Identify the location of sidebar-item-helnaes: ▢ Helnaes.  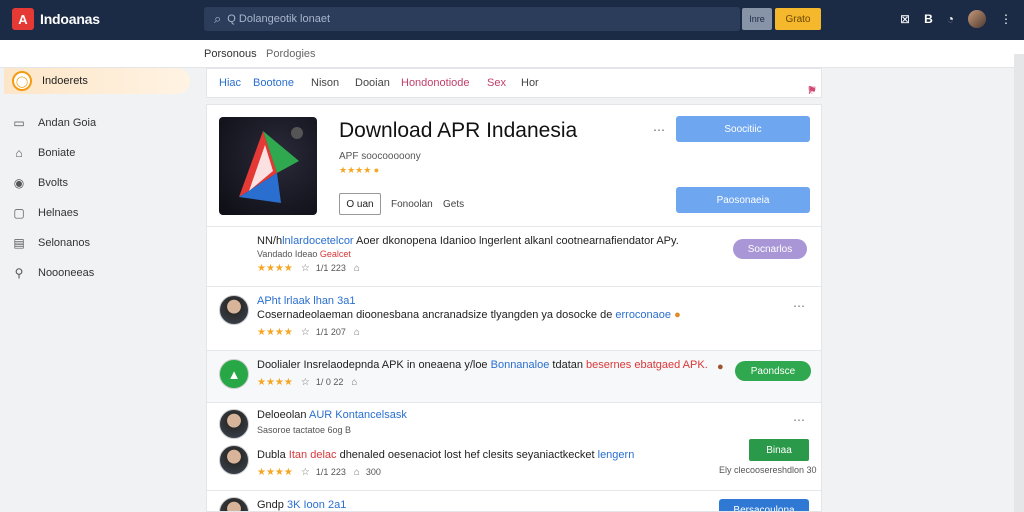
(45, 213).